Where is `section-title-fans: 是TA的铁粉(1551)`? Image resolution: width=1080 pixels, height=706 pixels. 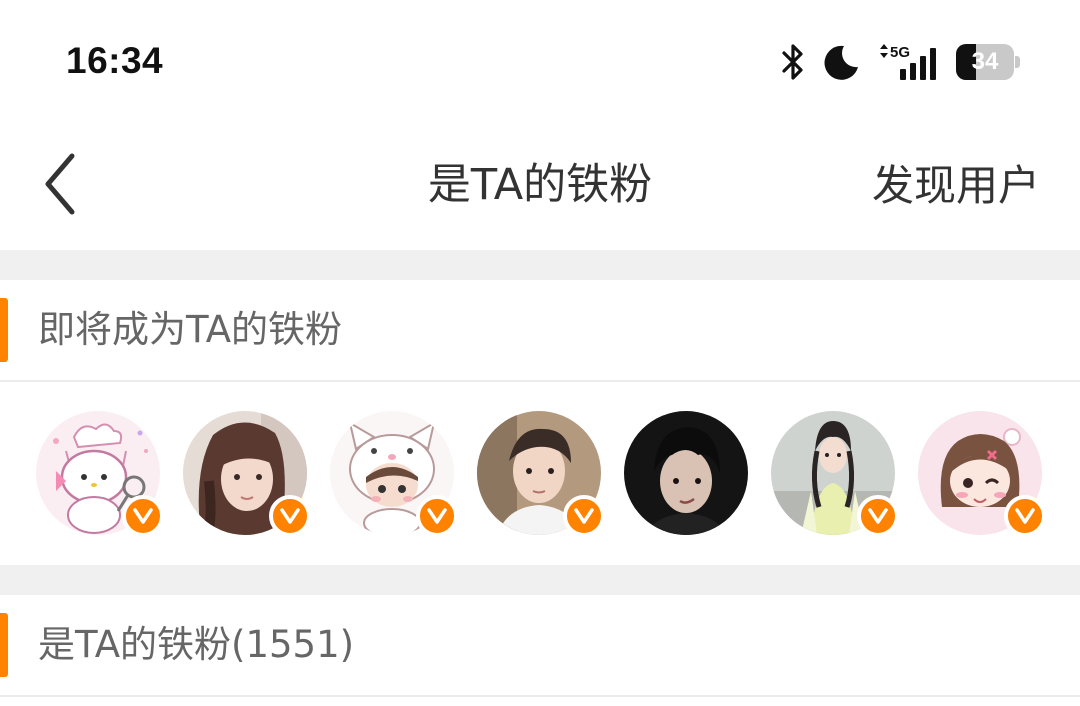 section-title-fans: 是TA的铁粉(1551) is located at coordinates (196, 644).